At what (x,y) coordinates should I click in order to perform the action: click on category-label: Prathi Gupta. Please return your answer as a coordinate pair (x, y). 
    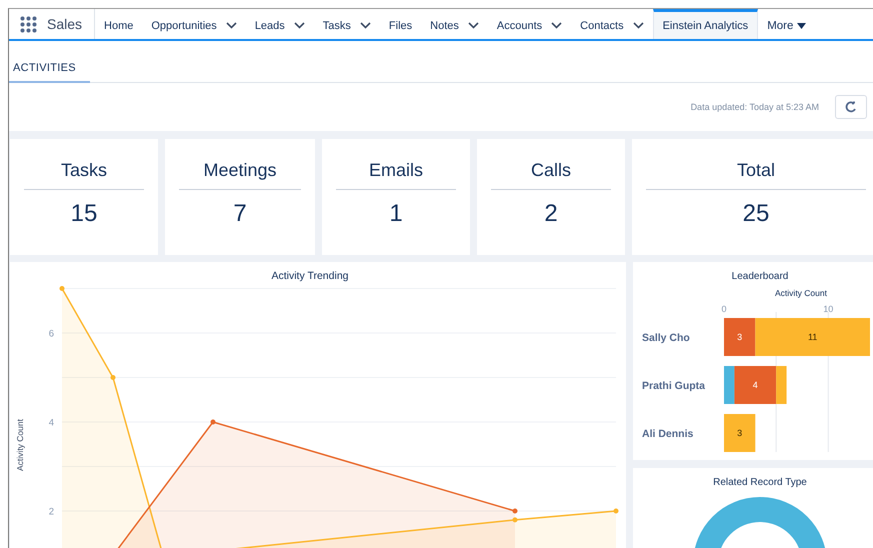
    Looking at the image, I should click on (674, 386).